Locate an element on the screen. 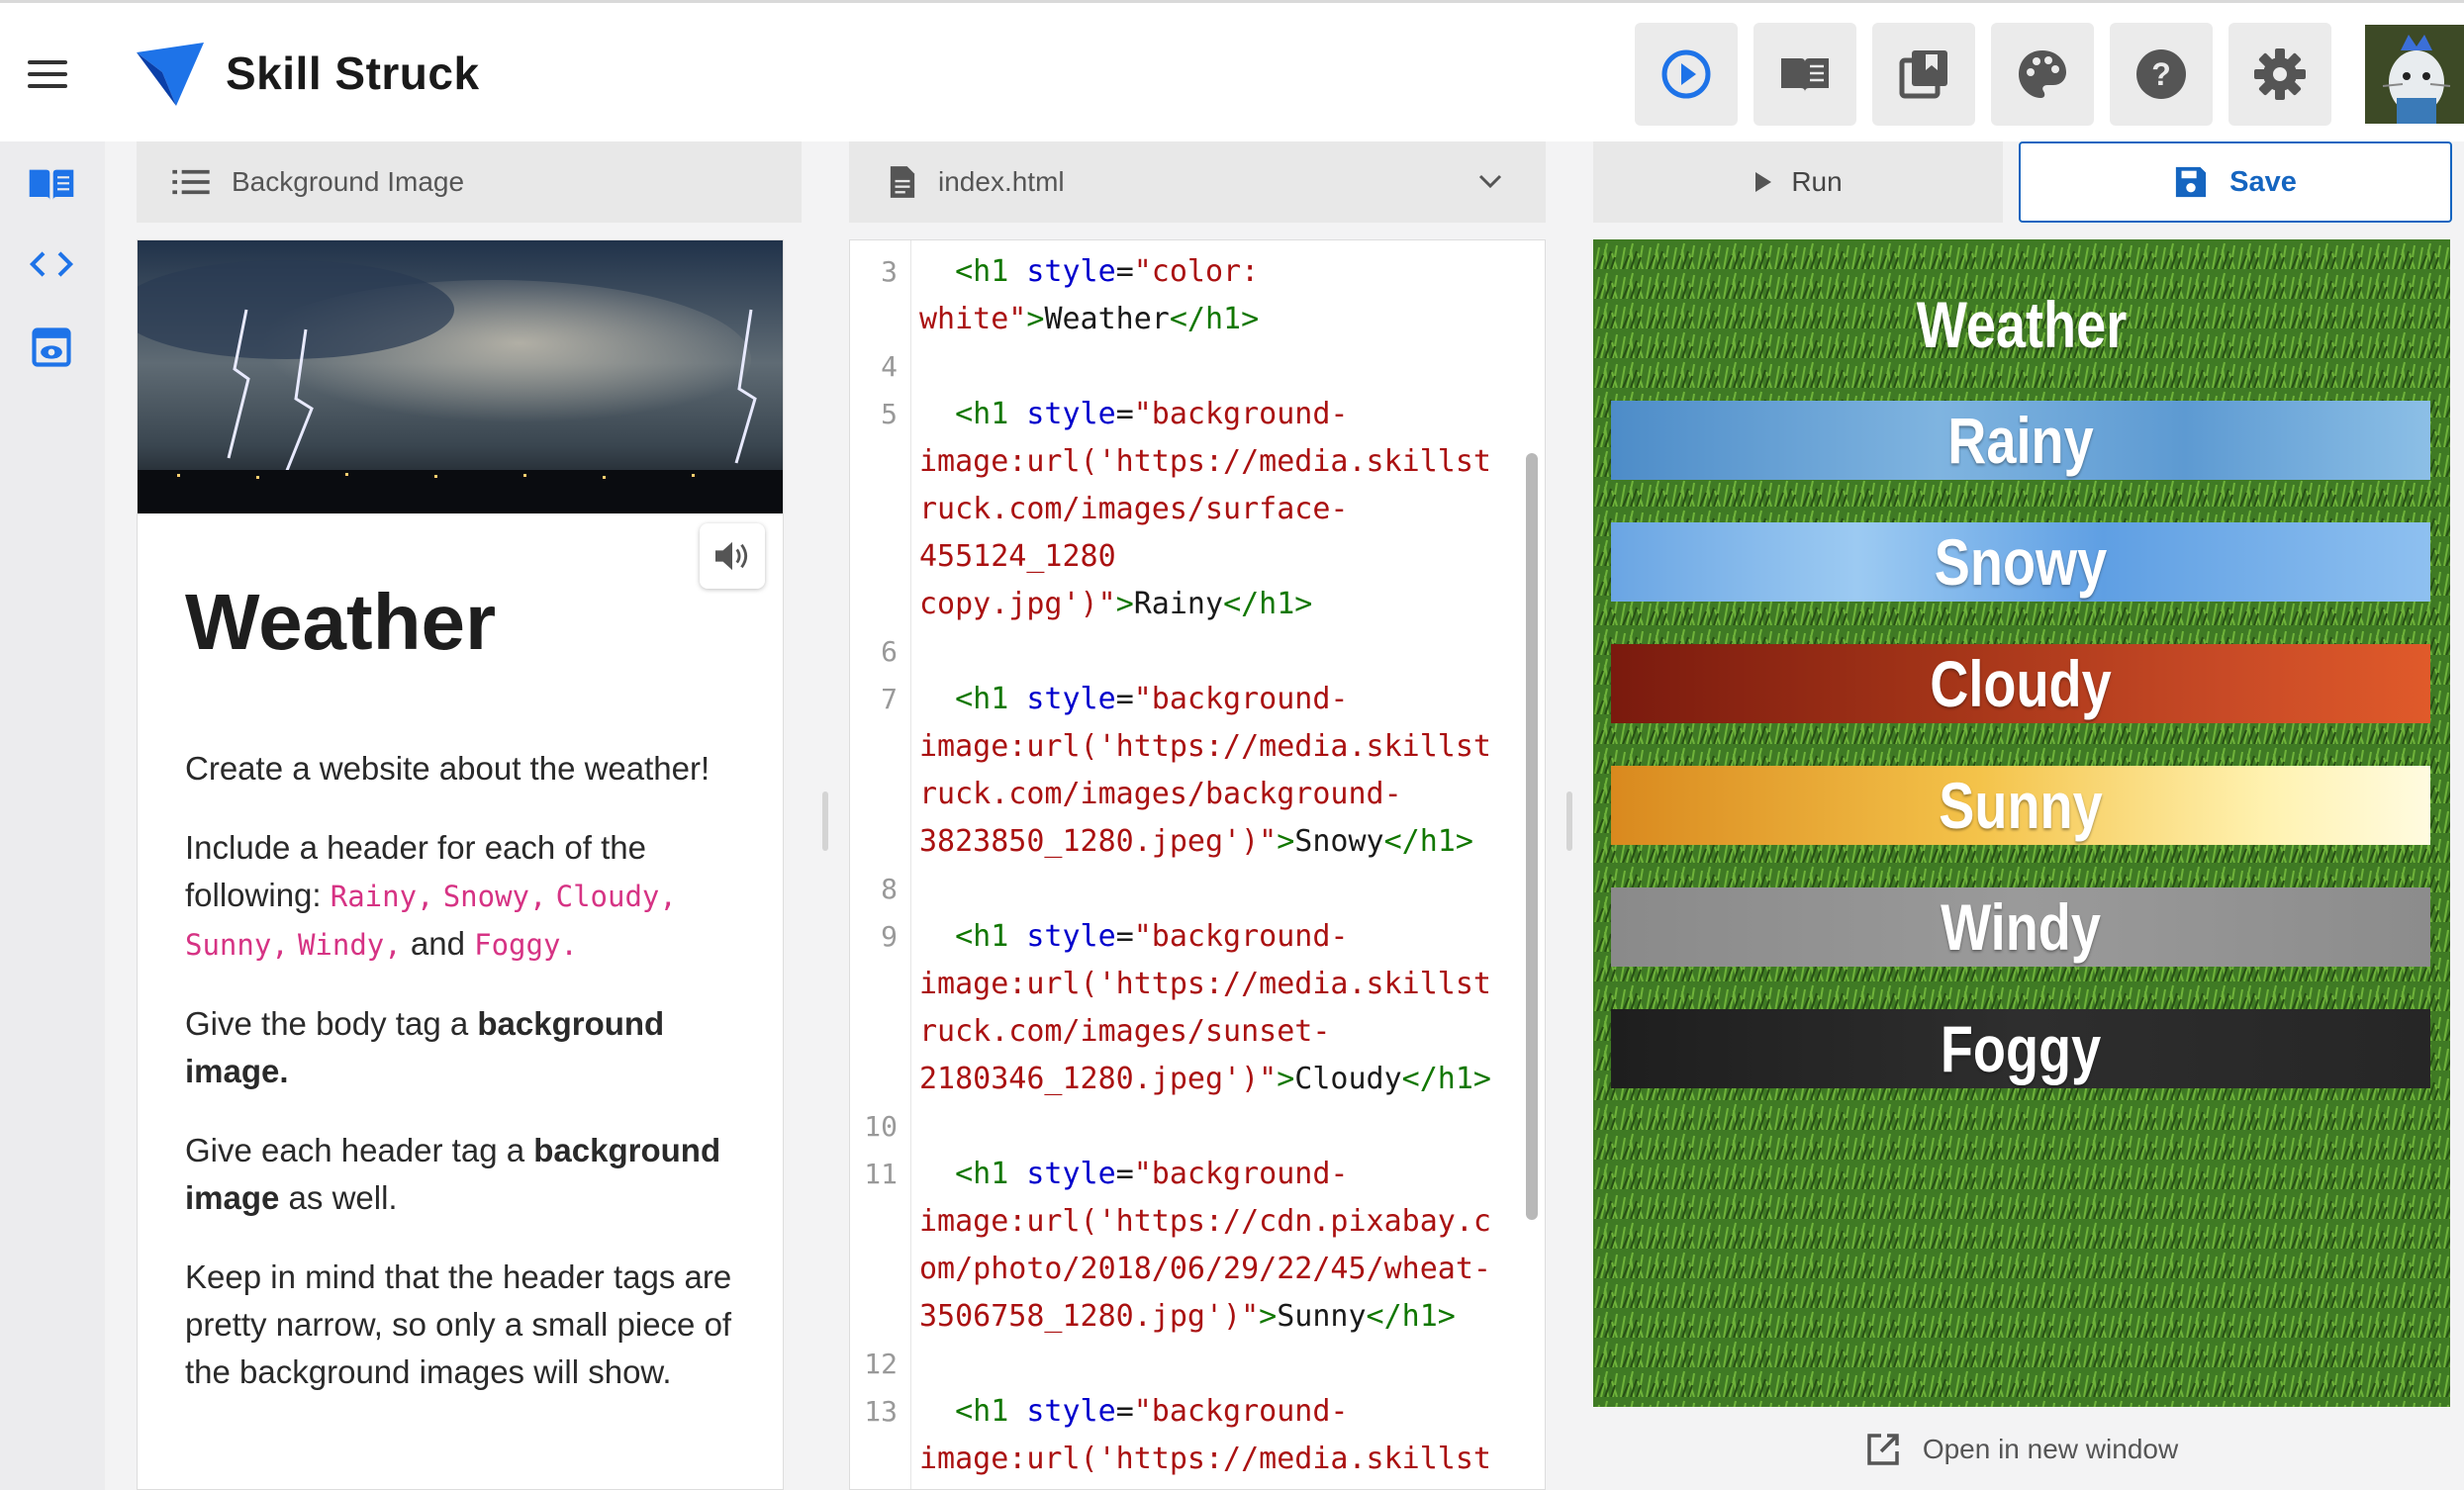 The height and width of the screenshot is (1490, 2464). rail-code-button is located at coordinates (52, 264).